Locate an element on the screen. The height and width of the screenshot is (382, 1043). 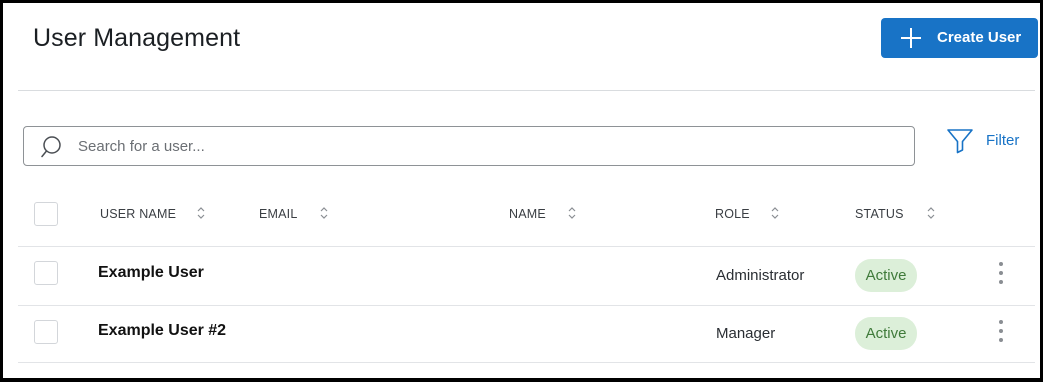
search-box is located at coordinates (469, 146).